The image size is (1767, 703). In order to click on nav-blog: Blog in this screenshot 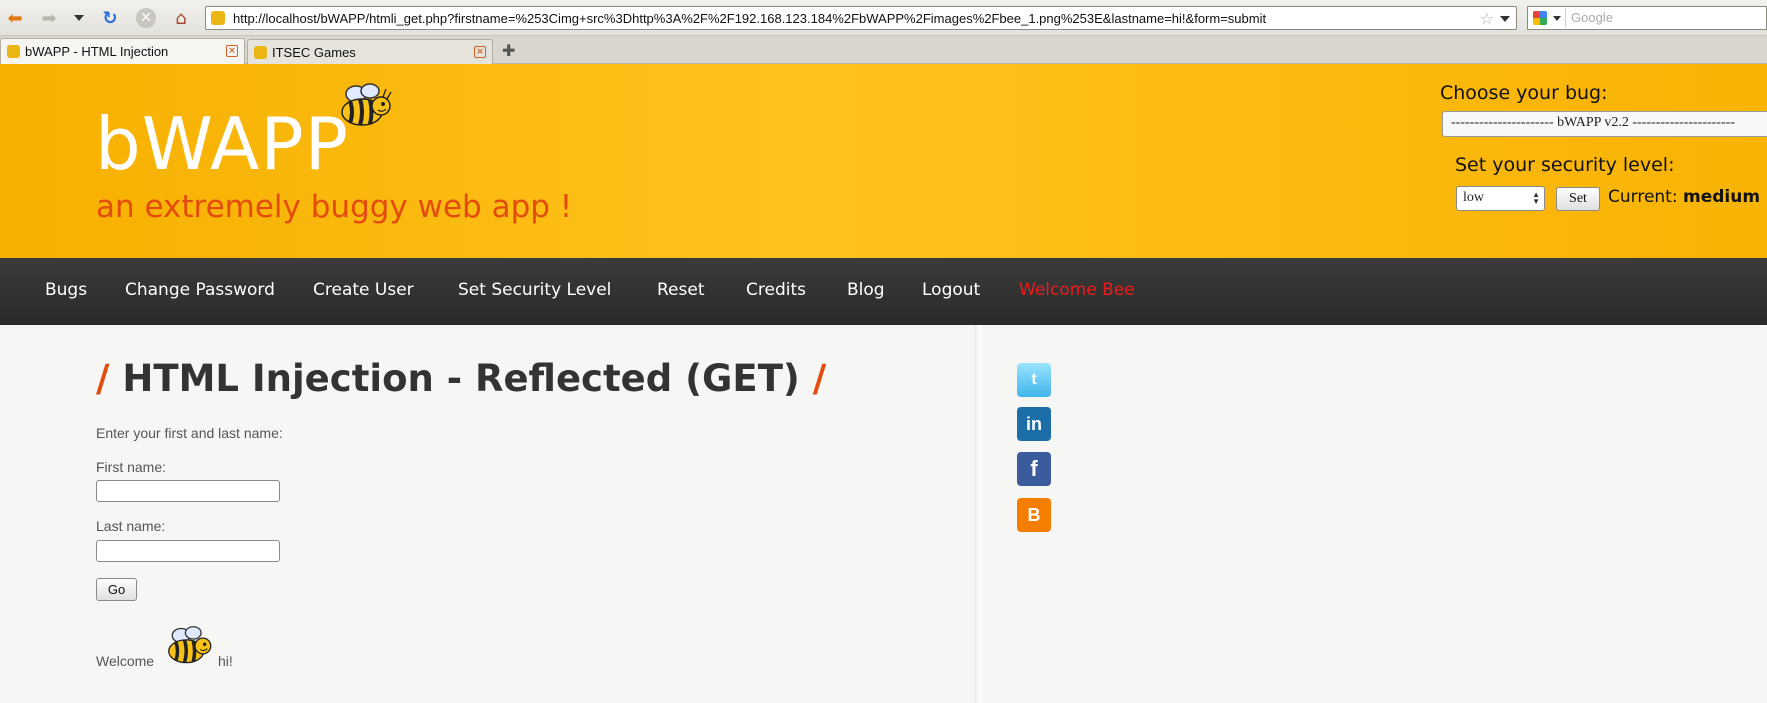, I will do `click(866, 290)`.